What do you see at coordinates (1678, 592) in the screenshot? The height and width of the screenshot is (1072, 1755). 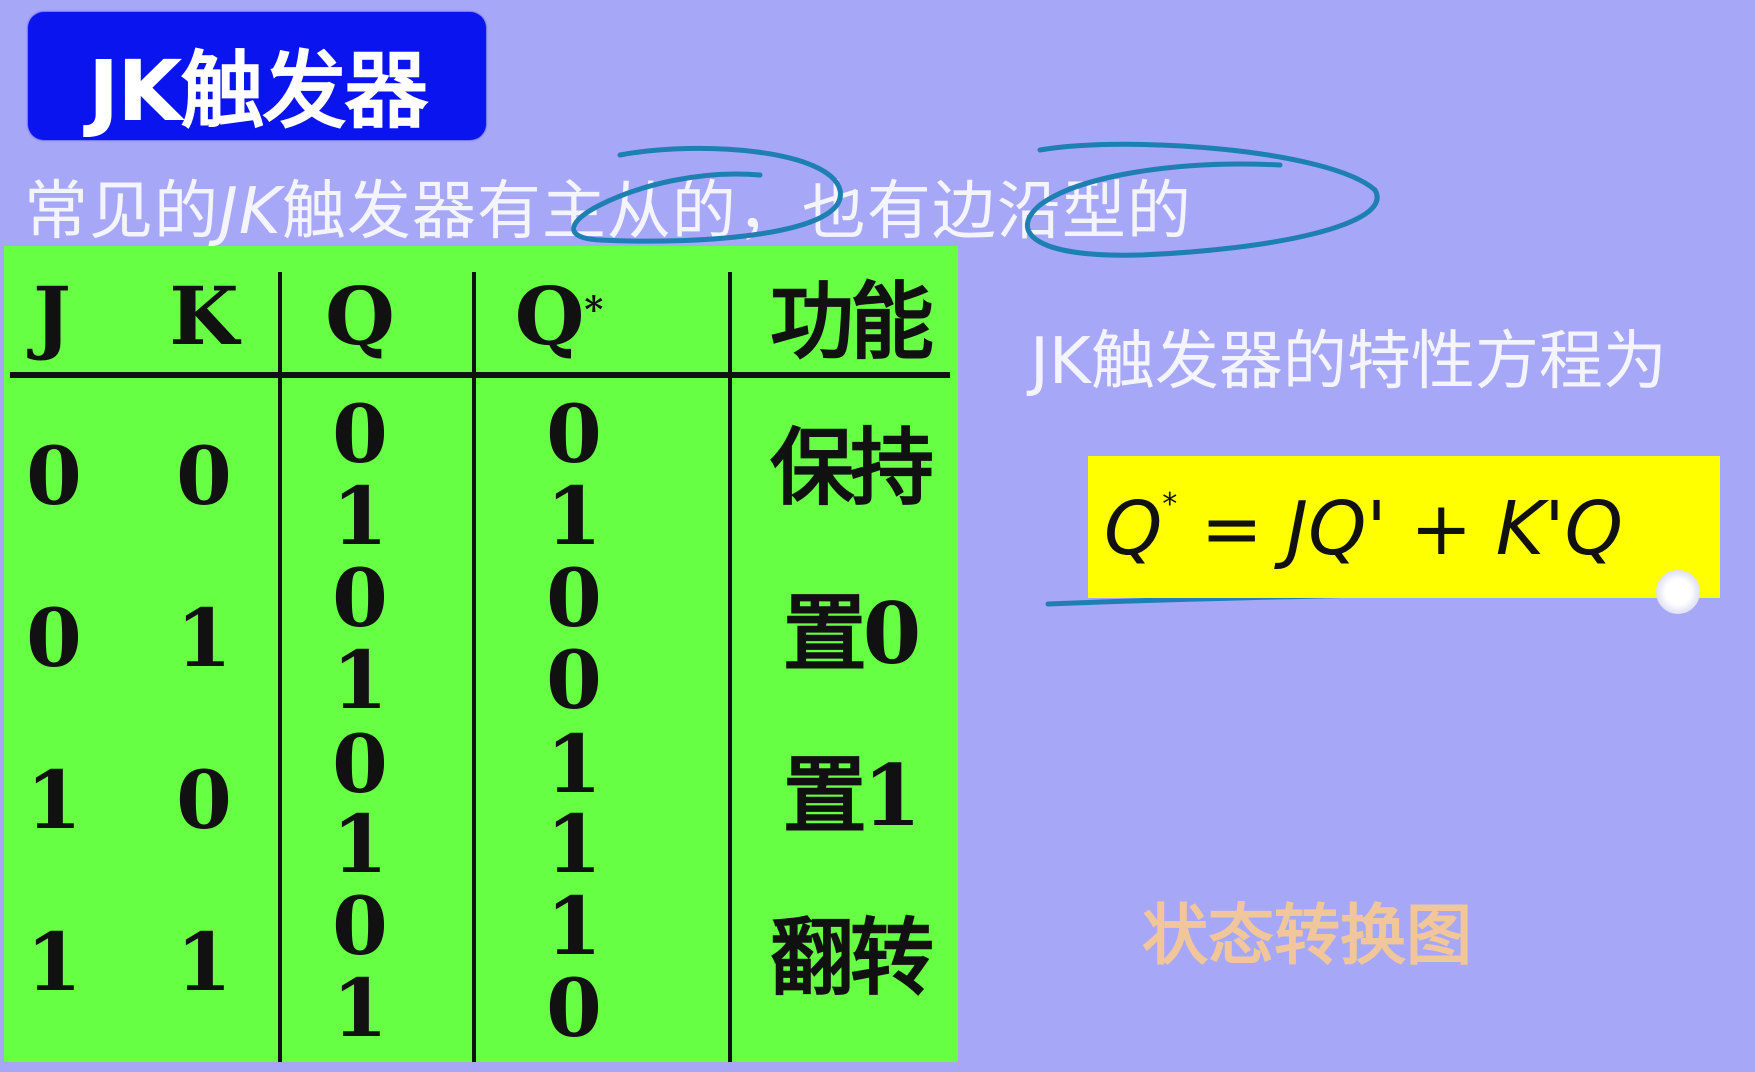 I see `pointer-cursor` at bounding box center [1678, 592].